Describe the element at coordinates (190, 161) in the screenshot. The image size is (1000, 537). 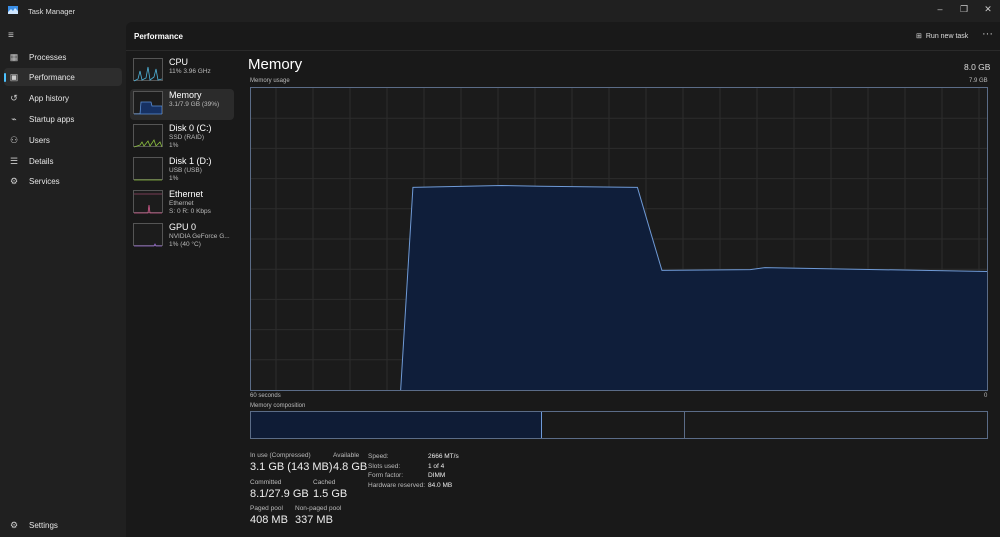
I see `resource-name: Disk 1 (D:)` at that location.